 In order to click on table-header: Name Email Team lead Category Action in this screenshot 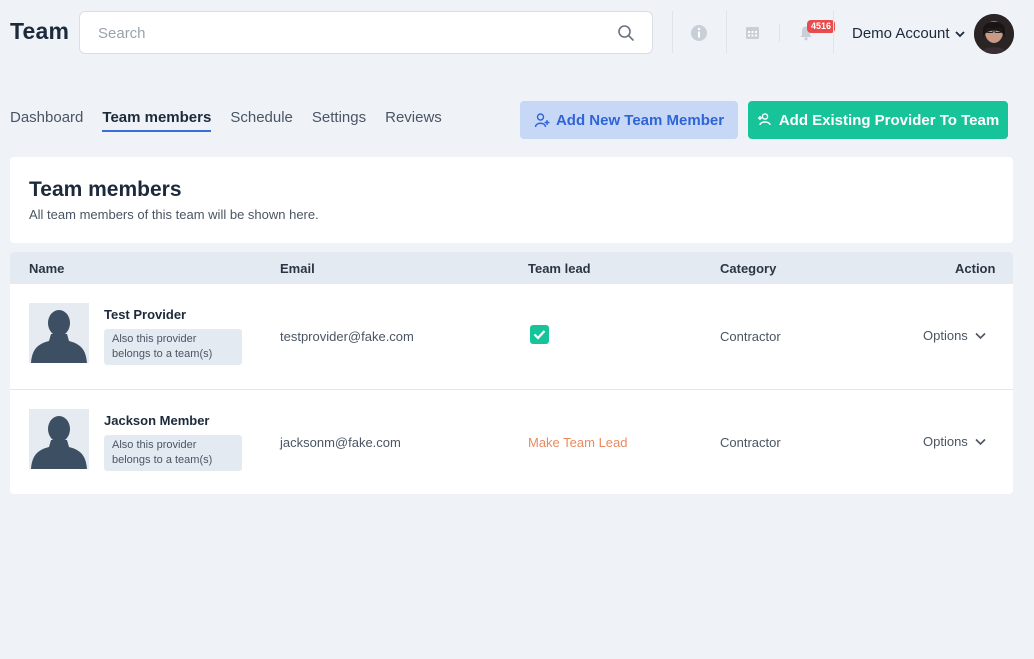, I will do `click(511, 268)`.